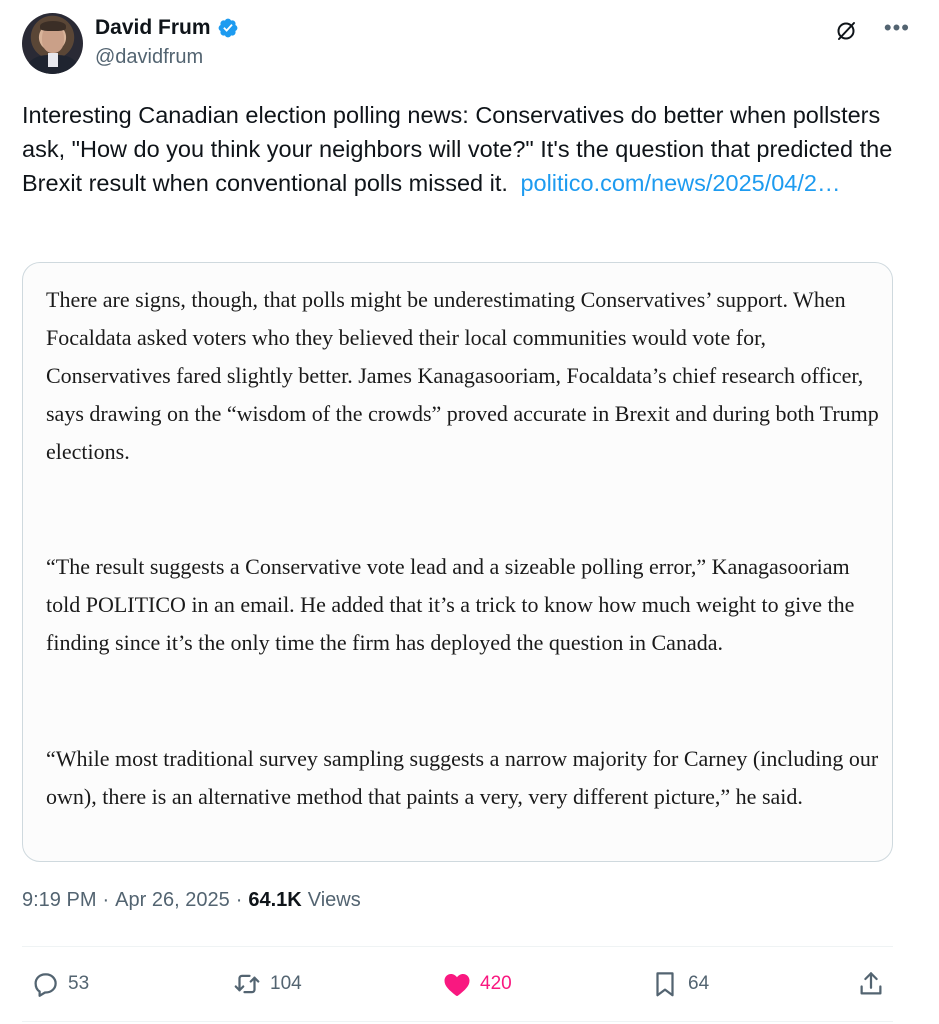  I want to click on reply-count: 53, so click(79, 983).